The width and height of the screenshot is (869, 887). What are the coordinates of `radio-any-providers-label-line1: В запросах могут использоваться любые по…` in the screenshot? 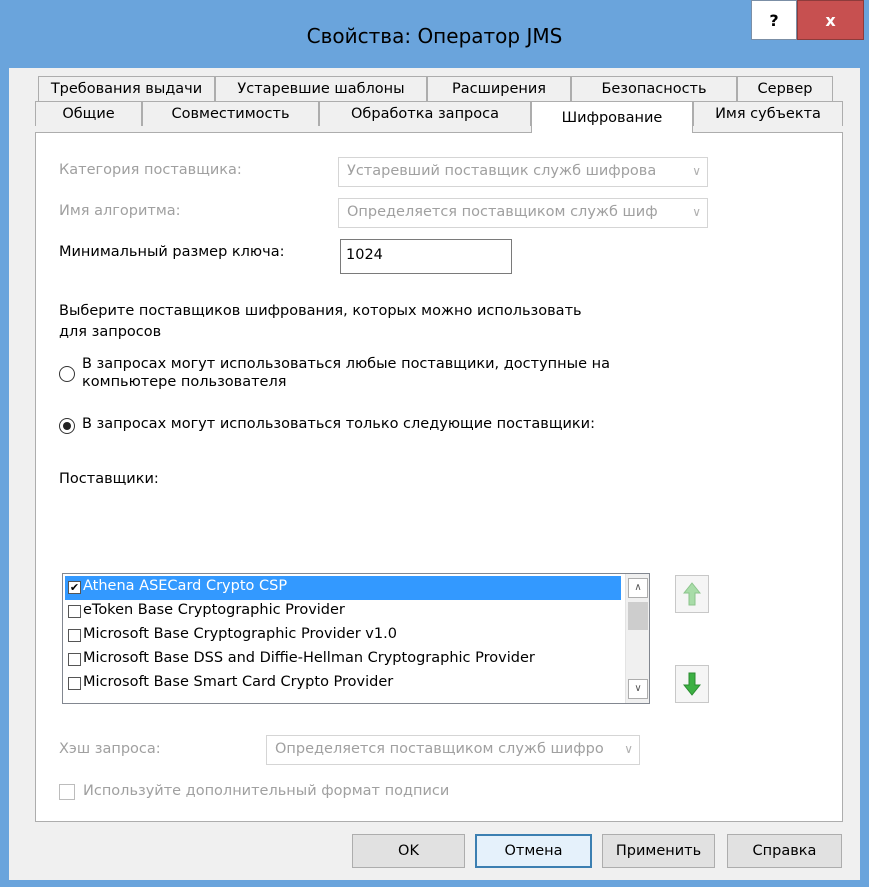 It's located at (346, 364).